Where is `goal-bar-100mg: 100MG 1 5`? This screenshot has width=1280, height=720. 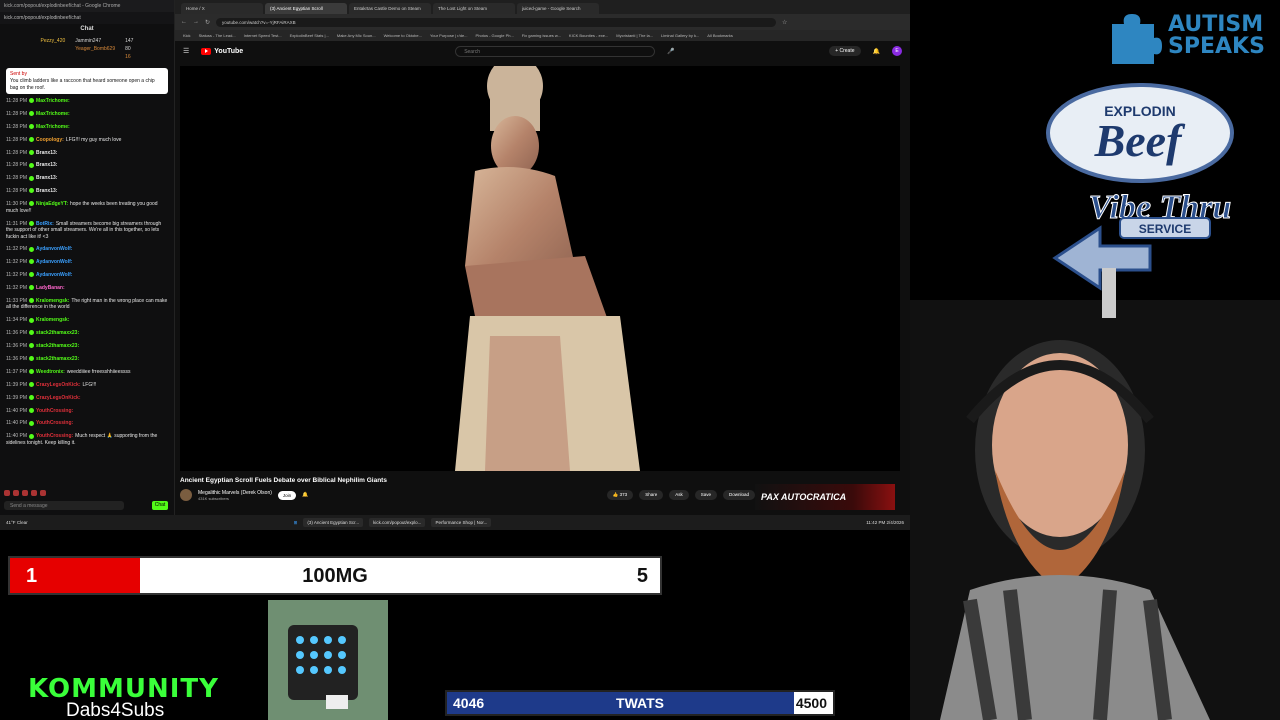 goal-bar-100mg: 100MG 1 5 is located at coordinates (335, 575).